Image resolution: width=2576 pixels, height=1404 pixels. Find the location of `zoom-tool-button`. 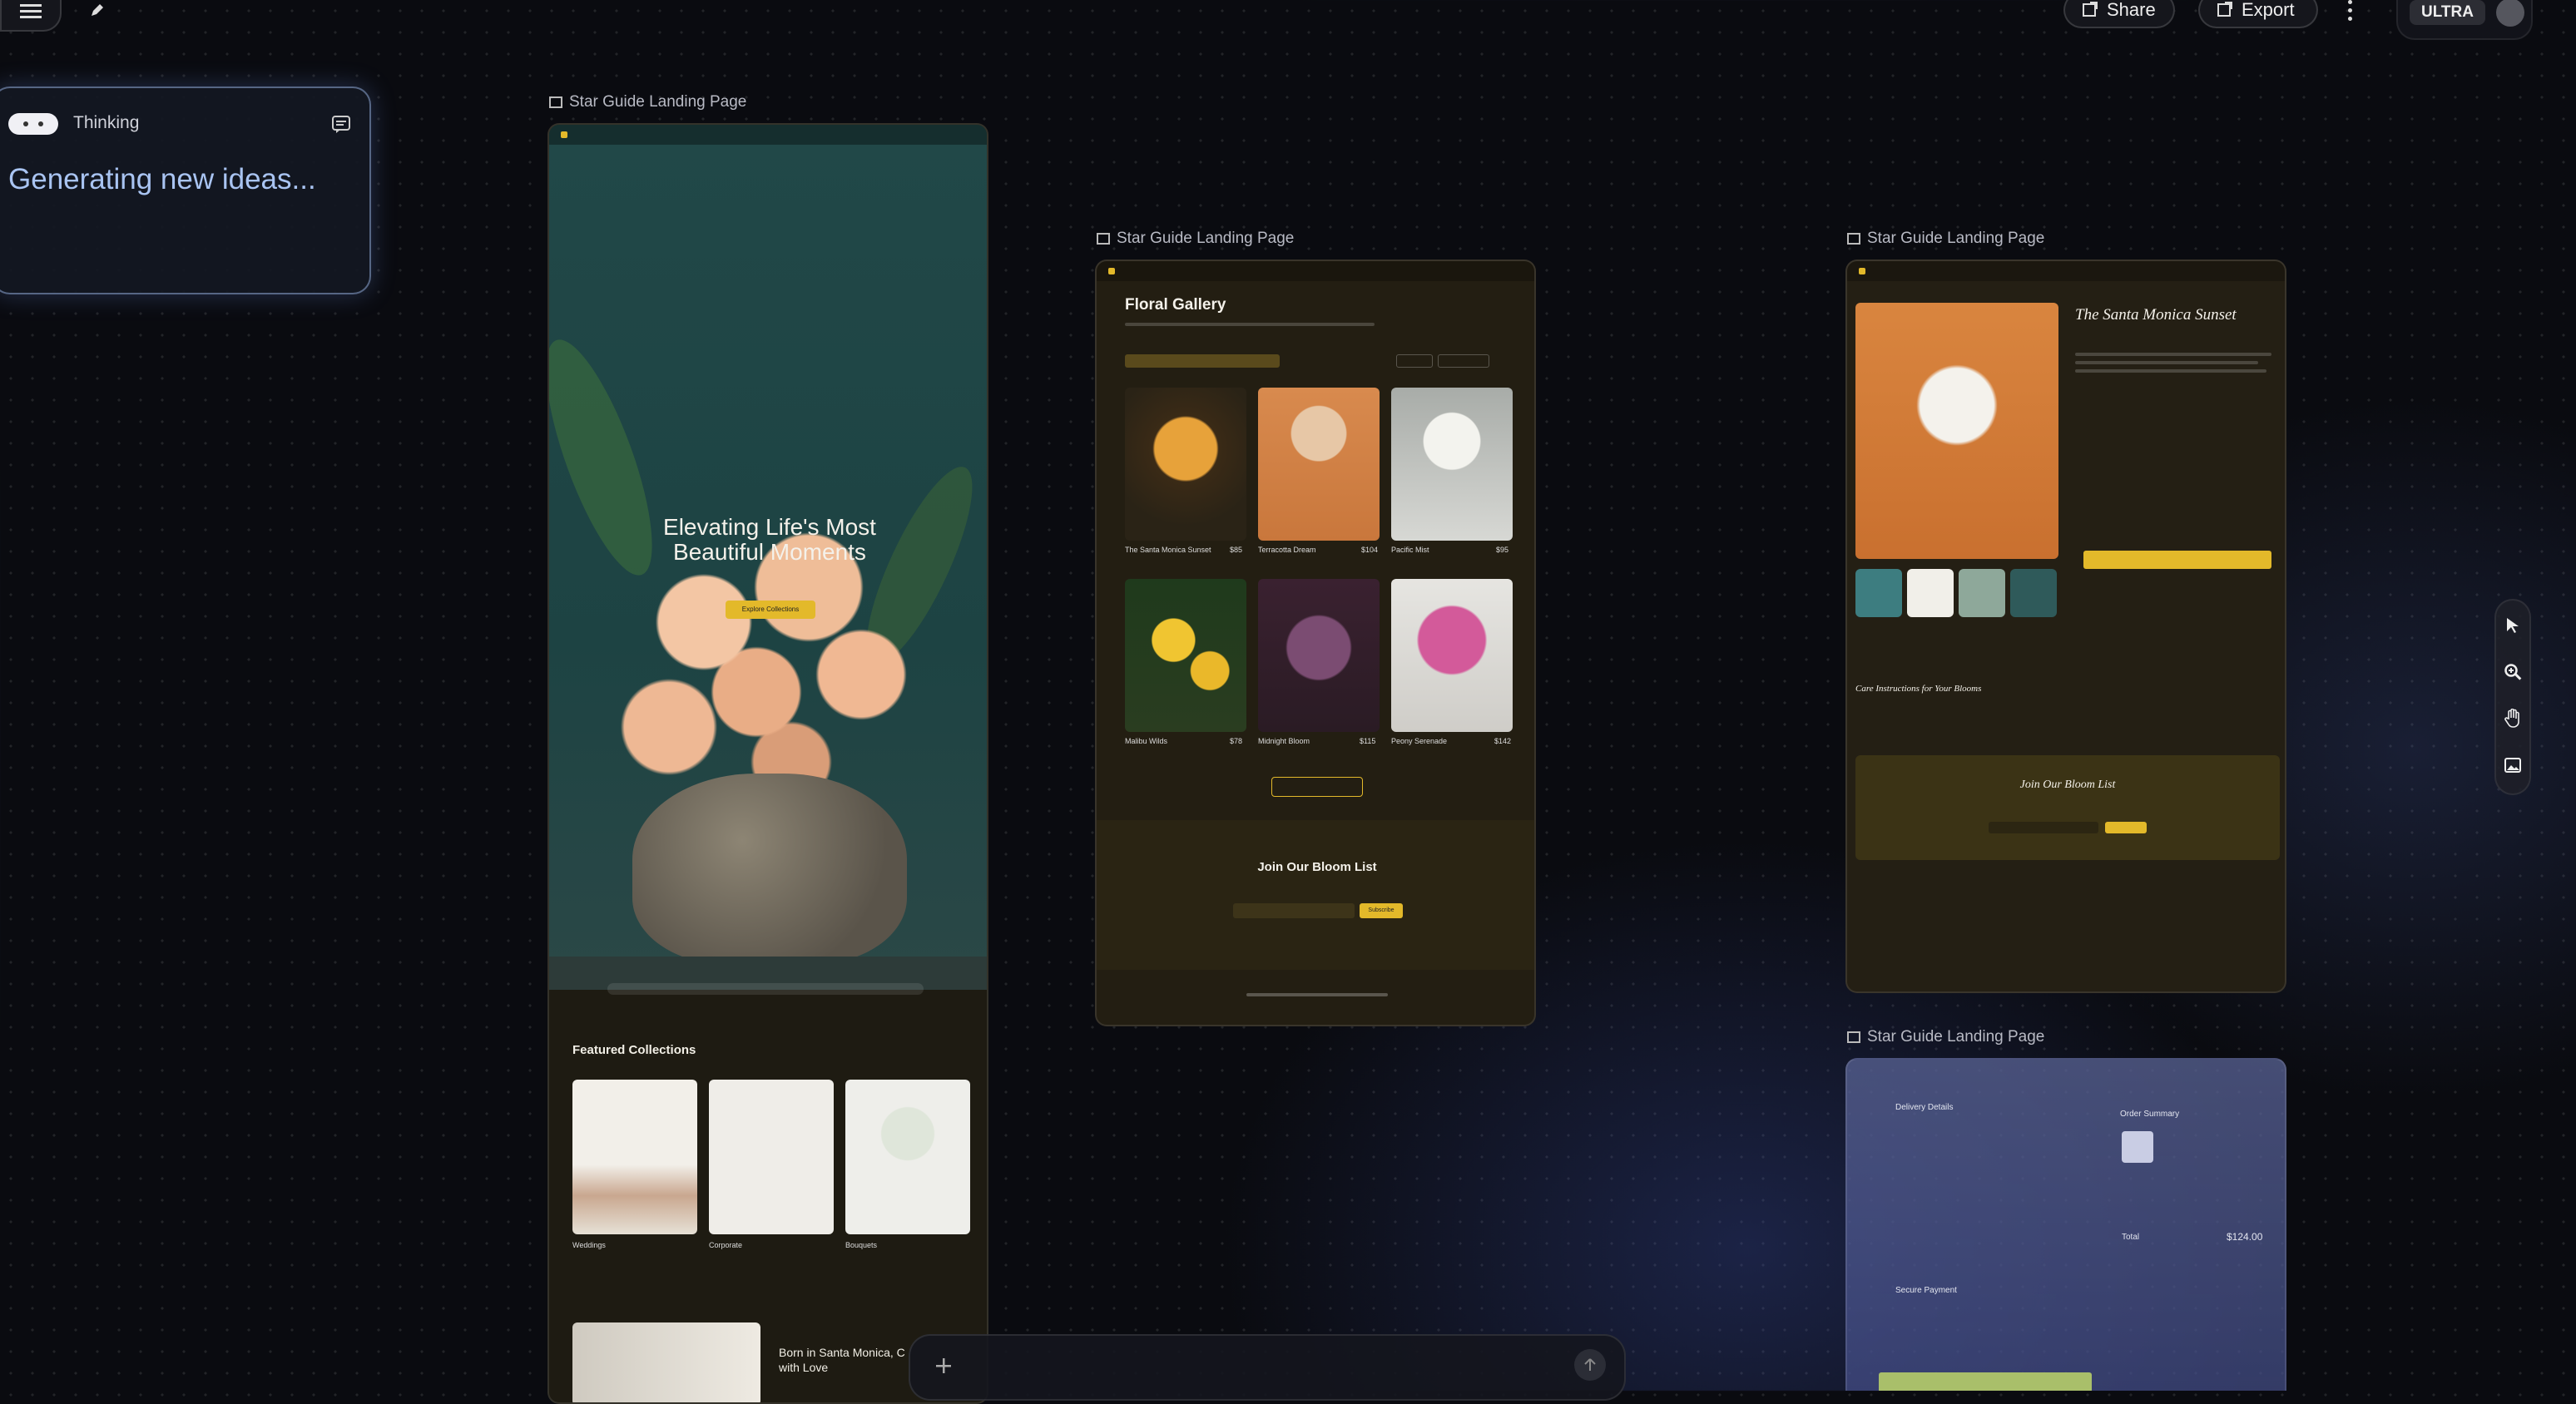

zoom-tool-button is located at coordinates (2513, 672).